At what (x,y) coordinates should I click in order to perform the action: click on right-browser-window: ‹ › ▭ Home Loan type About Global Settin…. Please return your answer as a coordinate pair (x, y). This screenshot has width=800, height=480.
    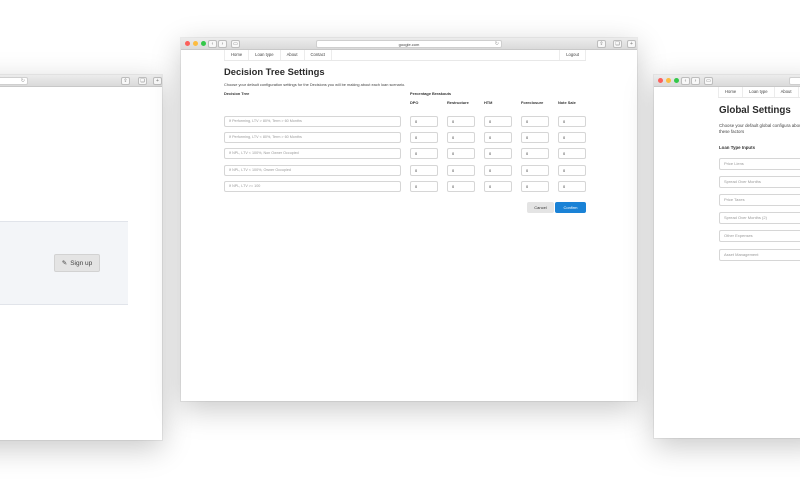
    Looking at the image, I should click on (727, 256).